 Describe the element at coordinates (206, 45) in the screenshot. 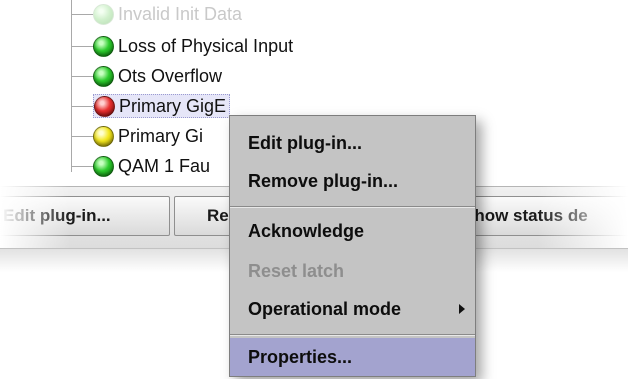

I see `tree-item-label: Loss of Physical Input` at that location.